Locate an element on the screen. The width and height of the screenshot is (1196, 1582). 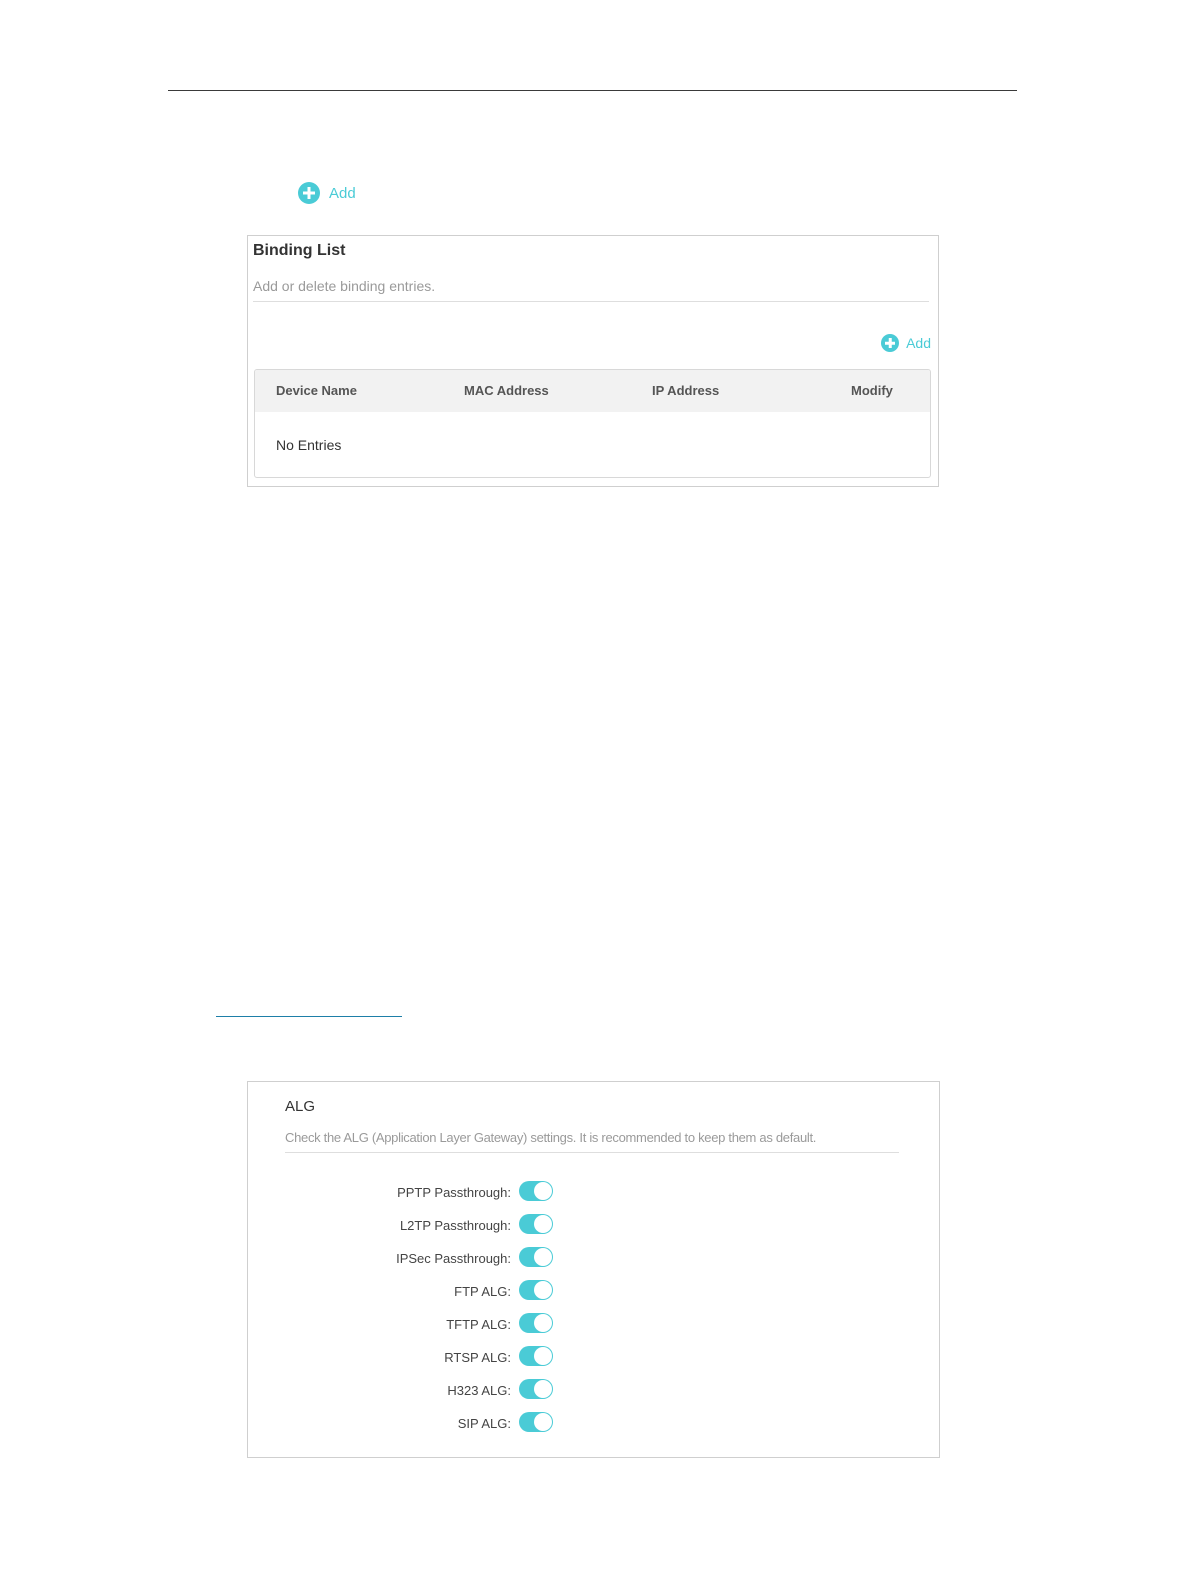
pptp-passthrough-label: PPTP Passthrough: is located at coordinates (454, 1192).